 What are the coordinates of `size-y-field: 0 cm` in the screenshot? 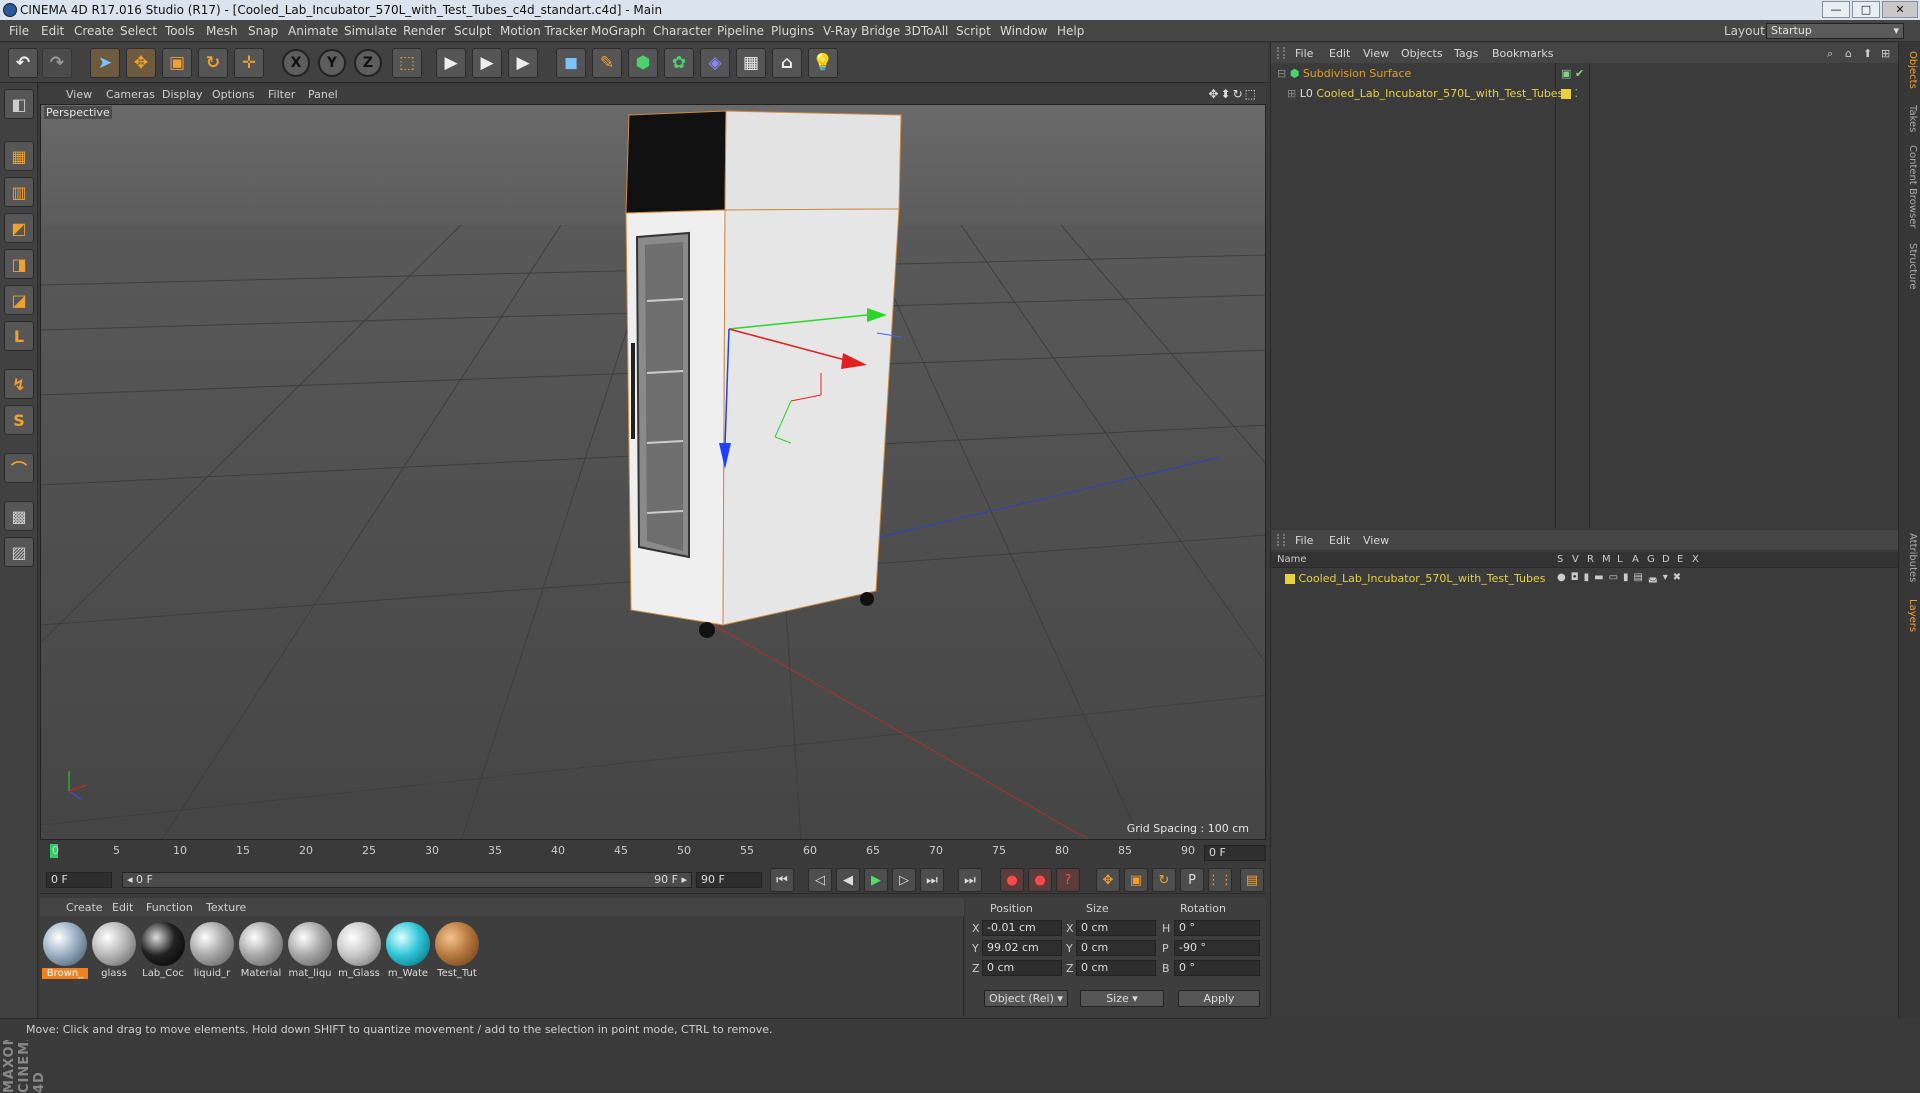 It's located at (1116, 948).